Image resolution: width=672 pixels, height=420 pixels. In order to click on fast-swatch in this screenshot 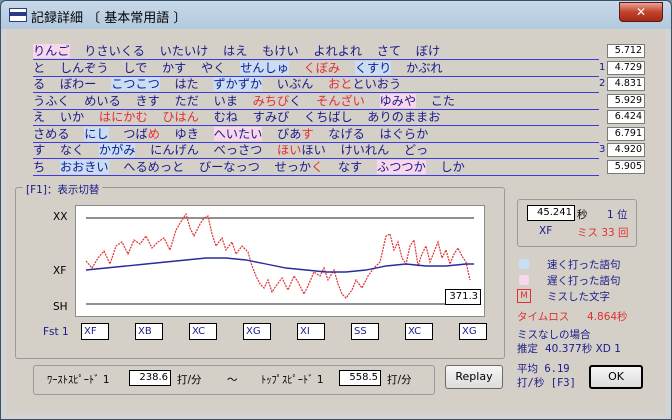, I will do `click(524, 264)`.